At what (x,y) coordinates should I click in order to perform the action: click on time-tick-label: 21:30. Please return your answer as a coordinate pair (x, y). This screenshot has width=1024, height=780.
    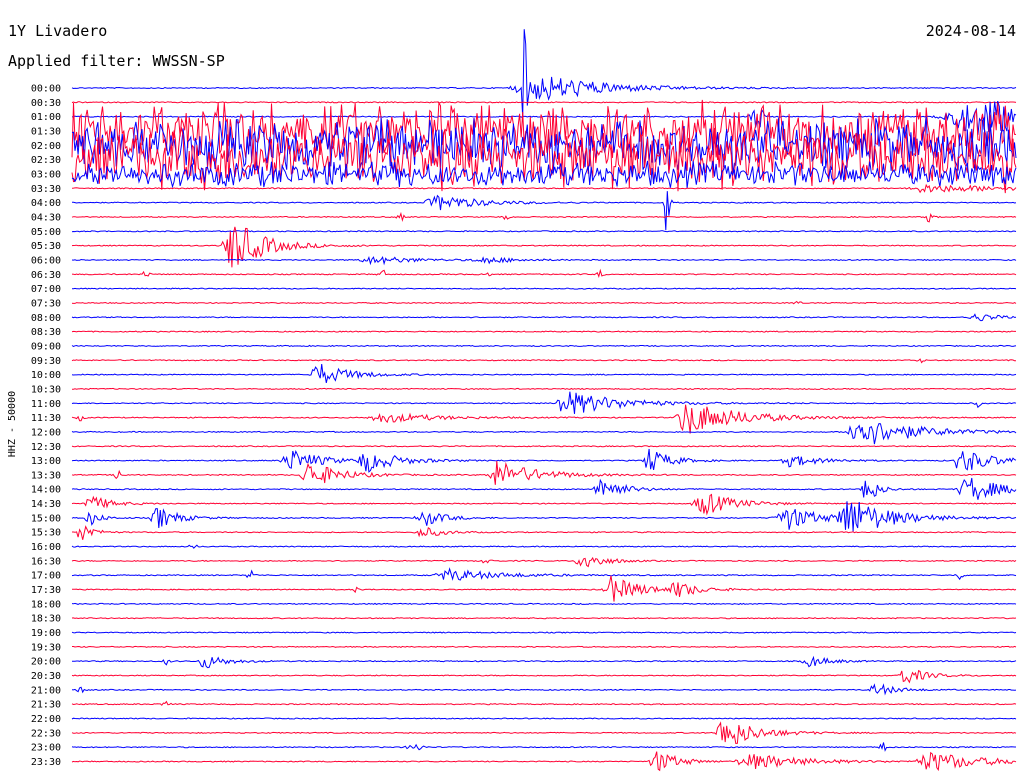
    Looking at the image, I should click on (46, 705).